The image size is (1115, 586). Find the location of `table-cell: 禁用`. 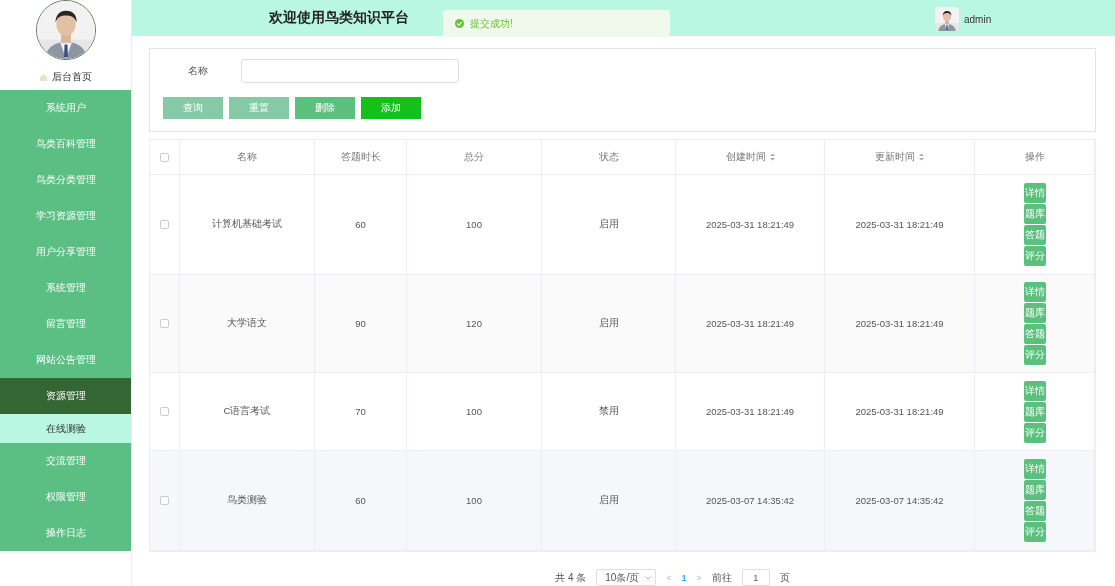

table-cell: 禁用 is located at coordinates (608, 411).